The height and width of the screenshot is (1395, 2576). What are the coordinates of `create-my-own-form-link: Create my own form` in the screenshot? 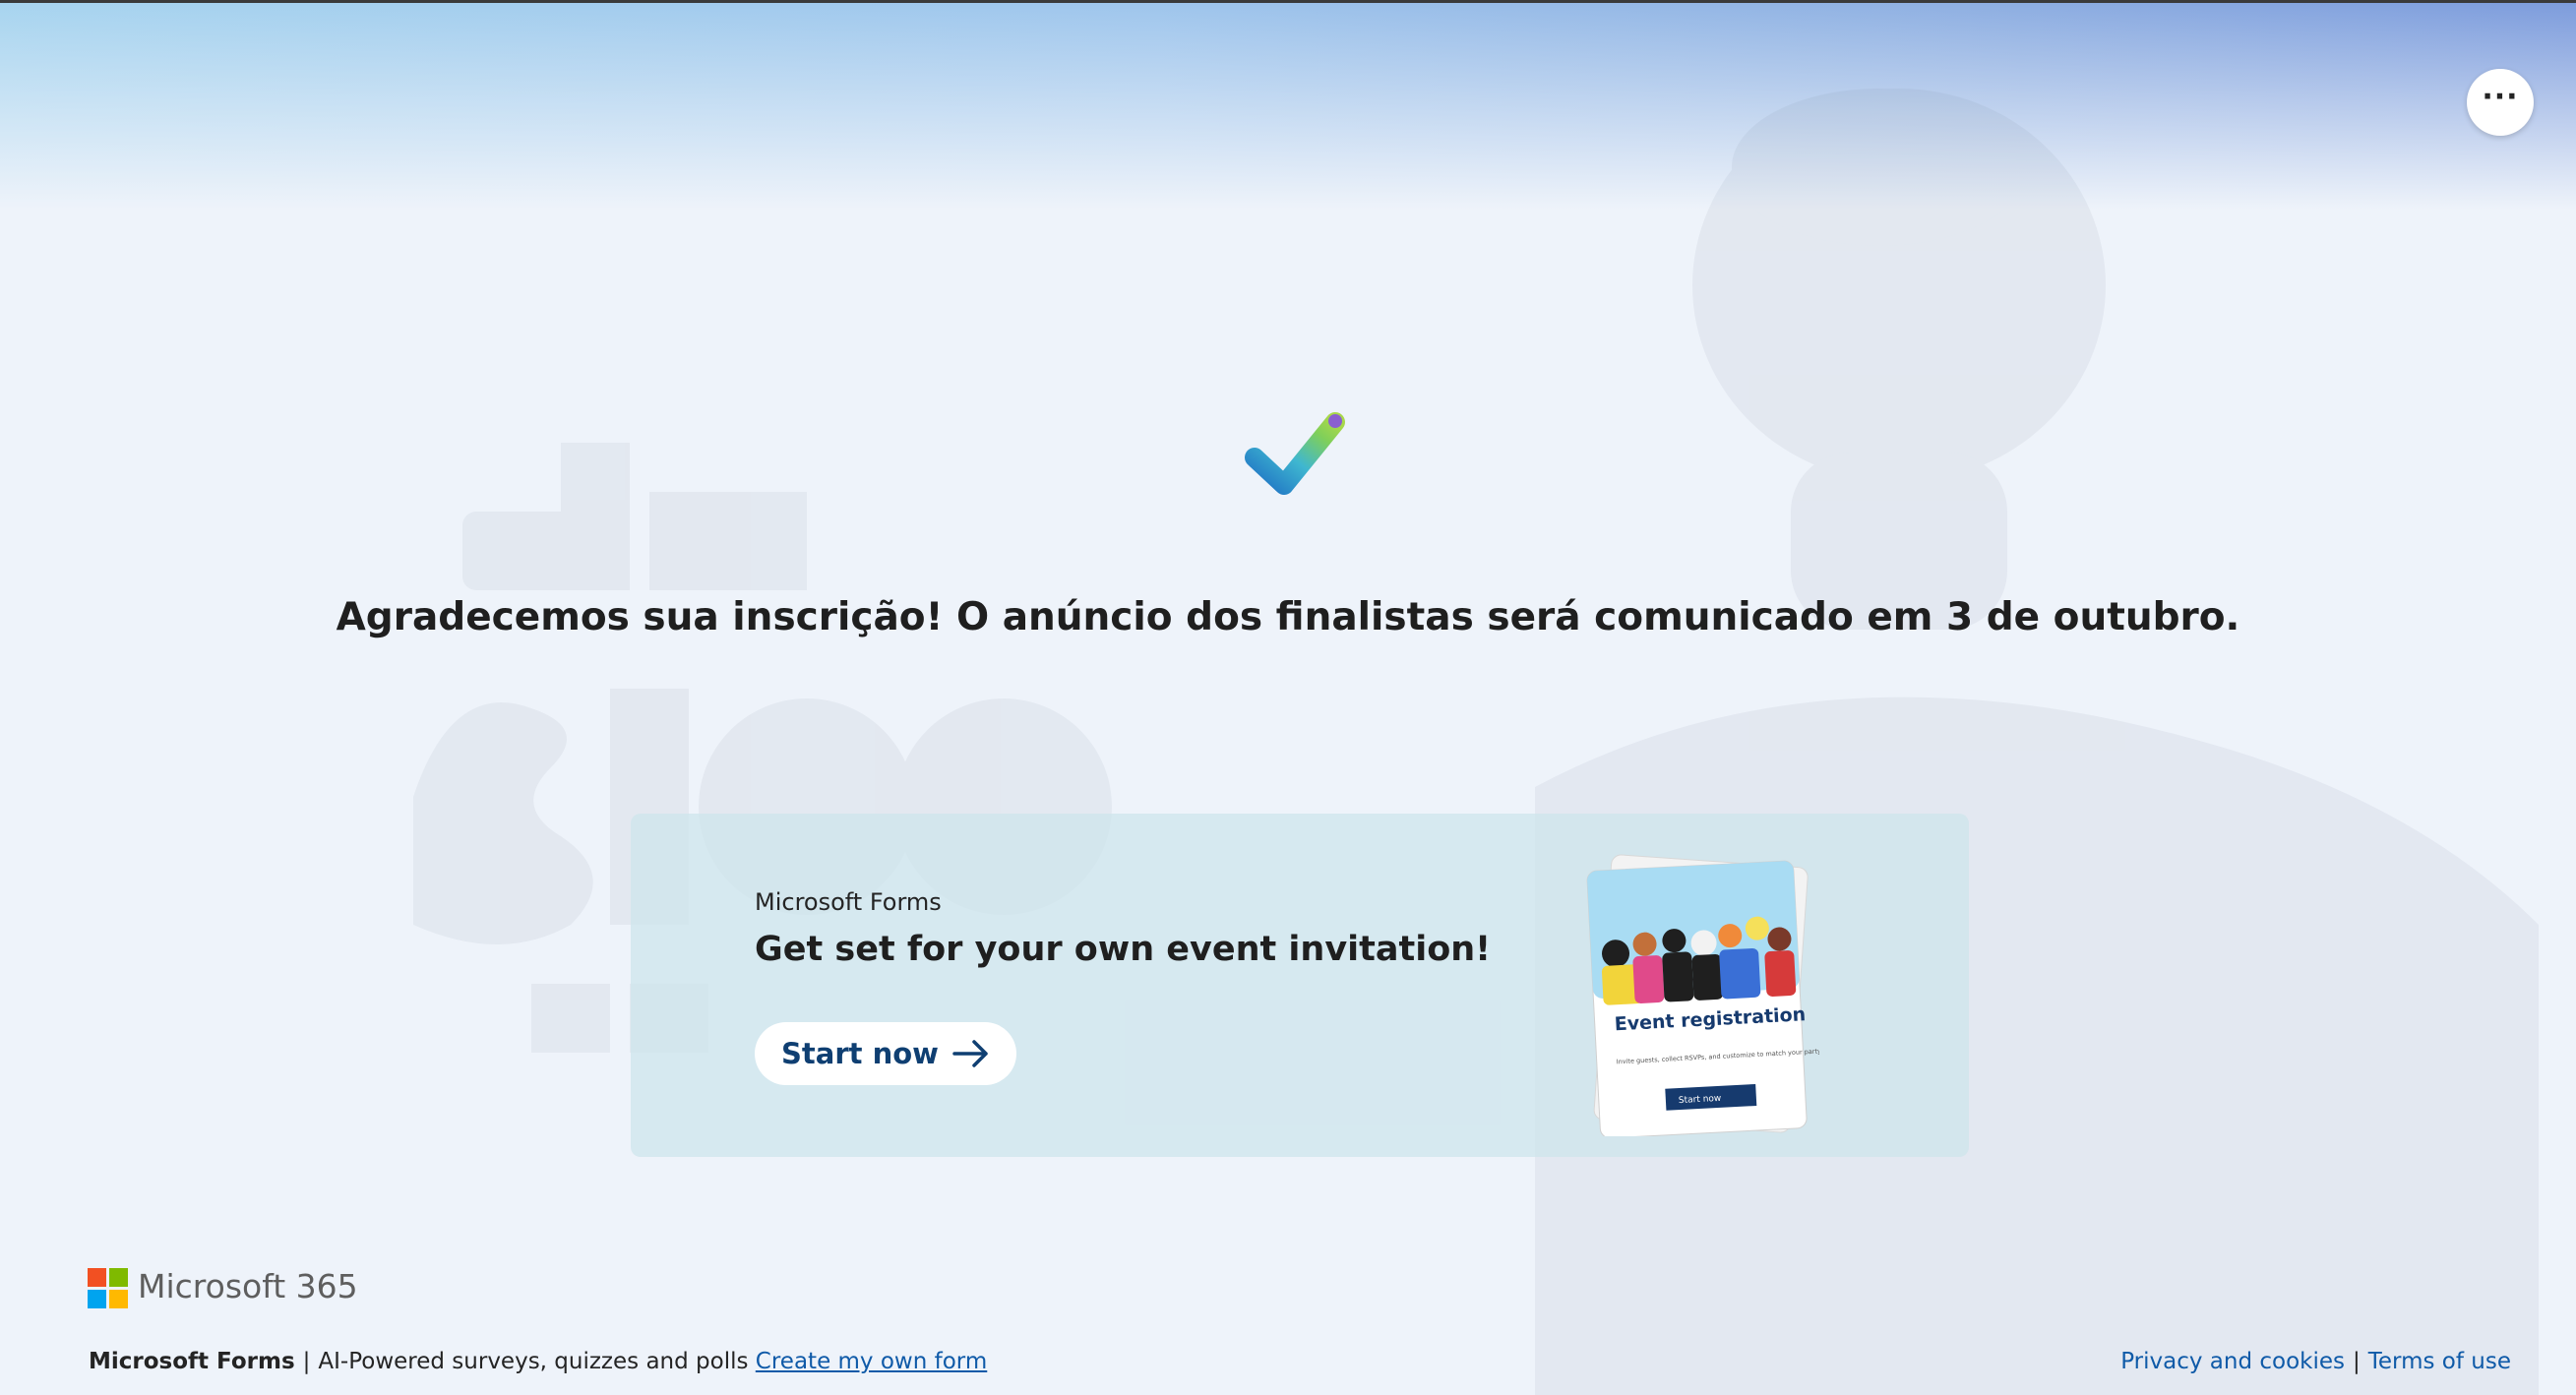 It's located at (871, 1361).